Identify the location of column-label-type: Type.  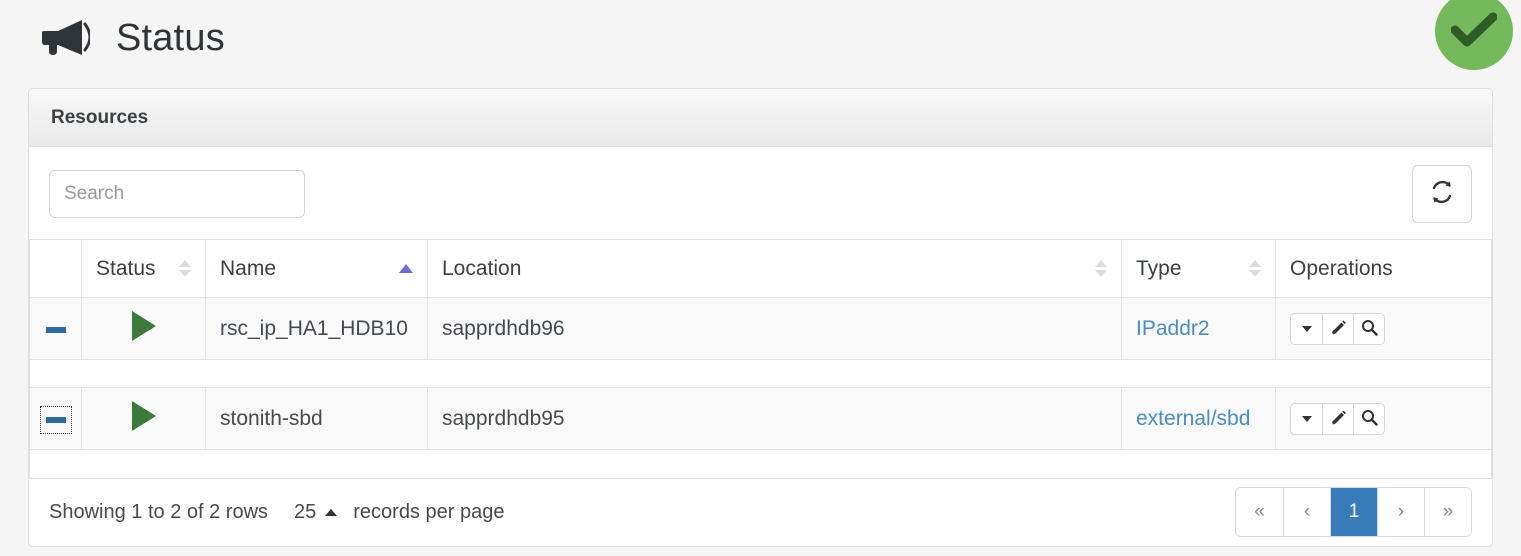
(1159, 268).